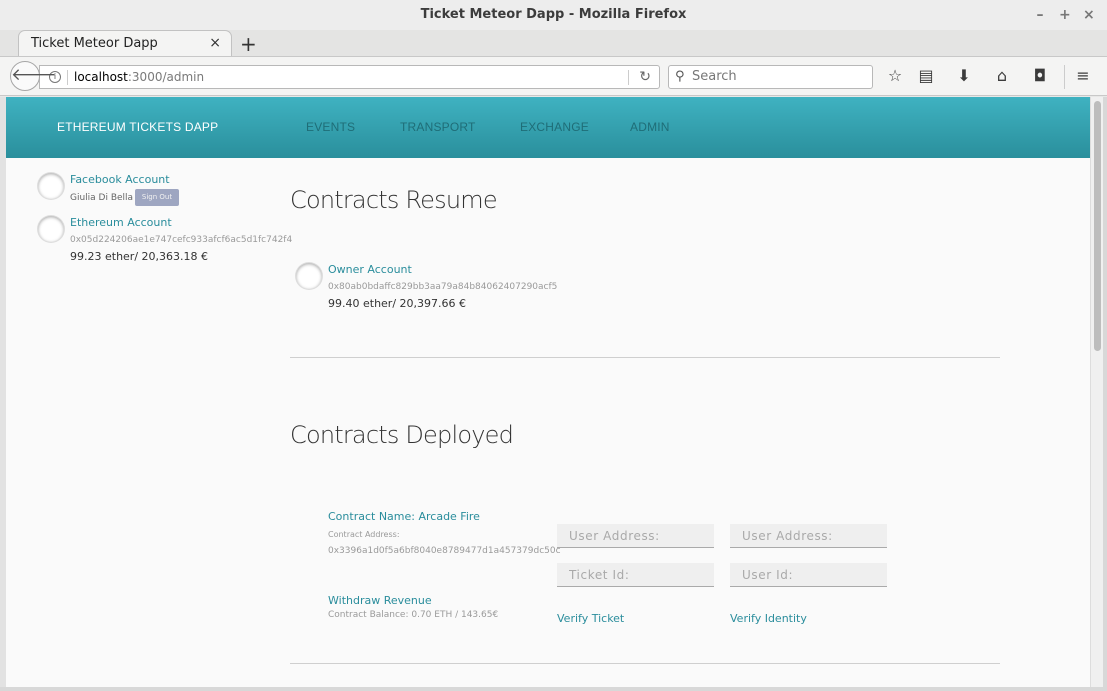 The image size is (1107, 691). What do you see at coordinates (635, 575) in the screenshot?
I see `ticket-id-input` at bounding box center [635, 575].